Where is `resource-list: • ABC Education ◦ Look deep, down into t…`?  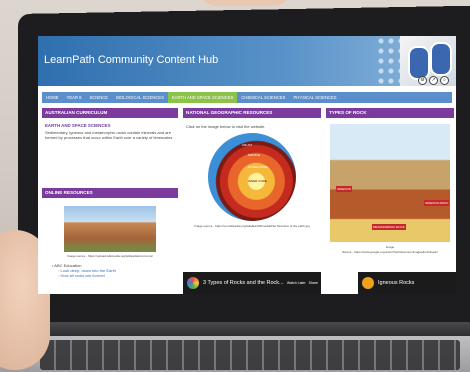
resource-list: • ABC Education ◦ Look deep, down into t… is located at coordinates (115, 270).